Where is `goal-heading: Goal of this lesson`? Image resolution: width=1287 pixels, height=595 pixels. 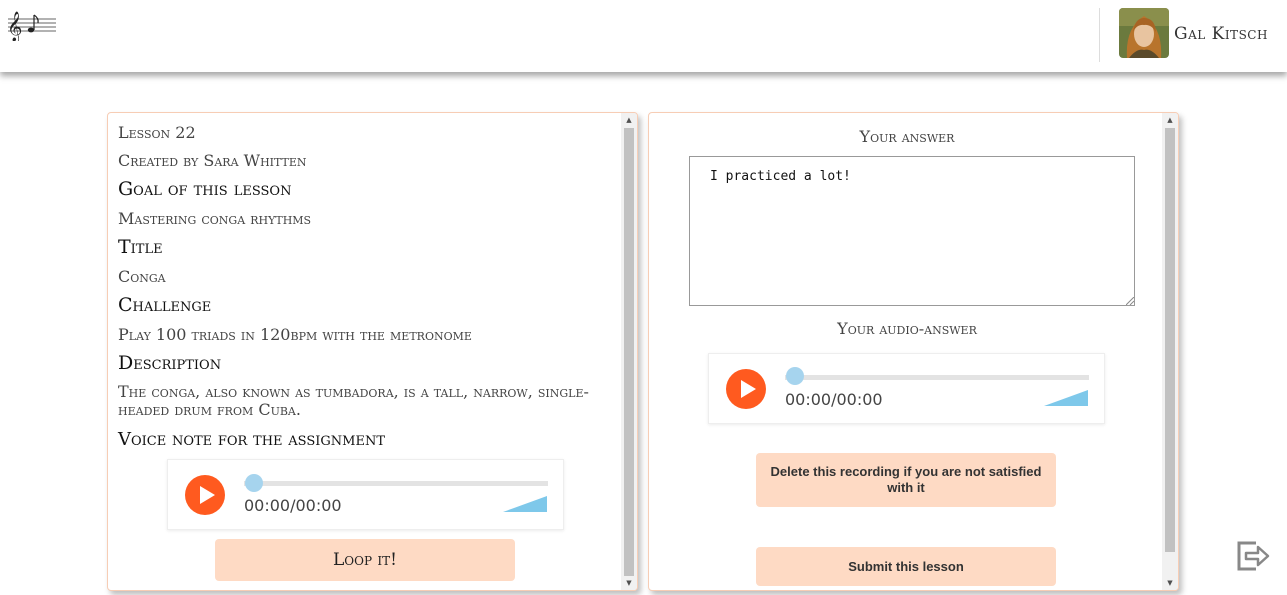
goal-heading: Goal of this lesson is located at coordinates (205, 189).